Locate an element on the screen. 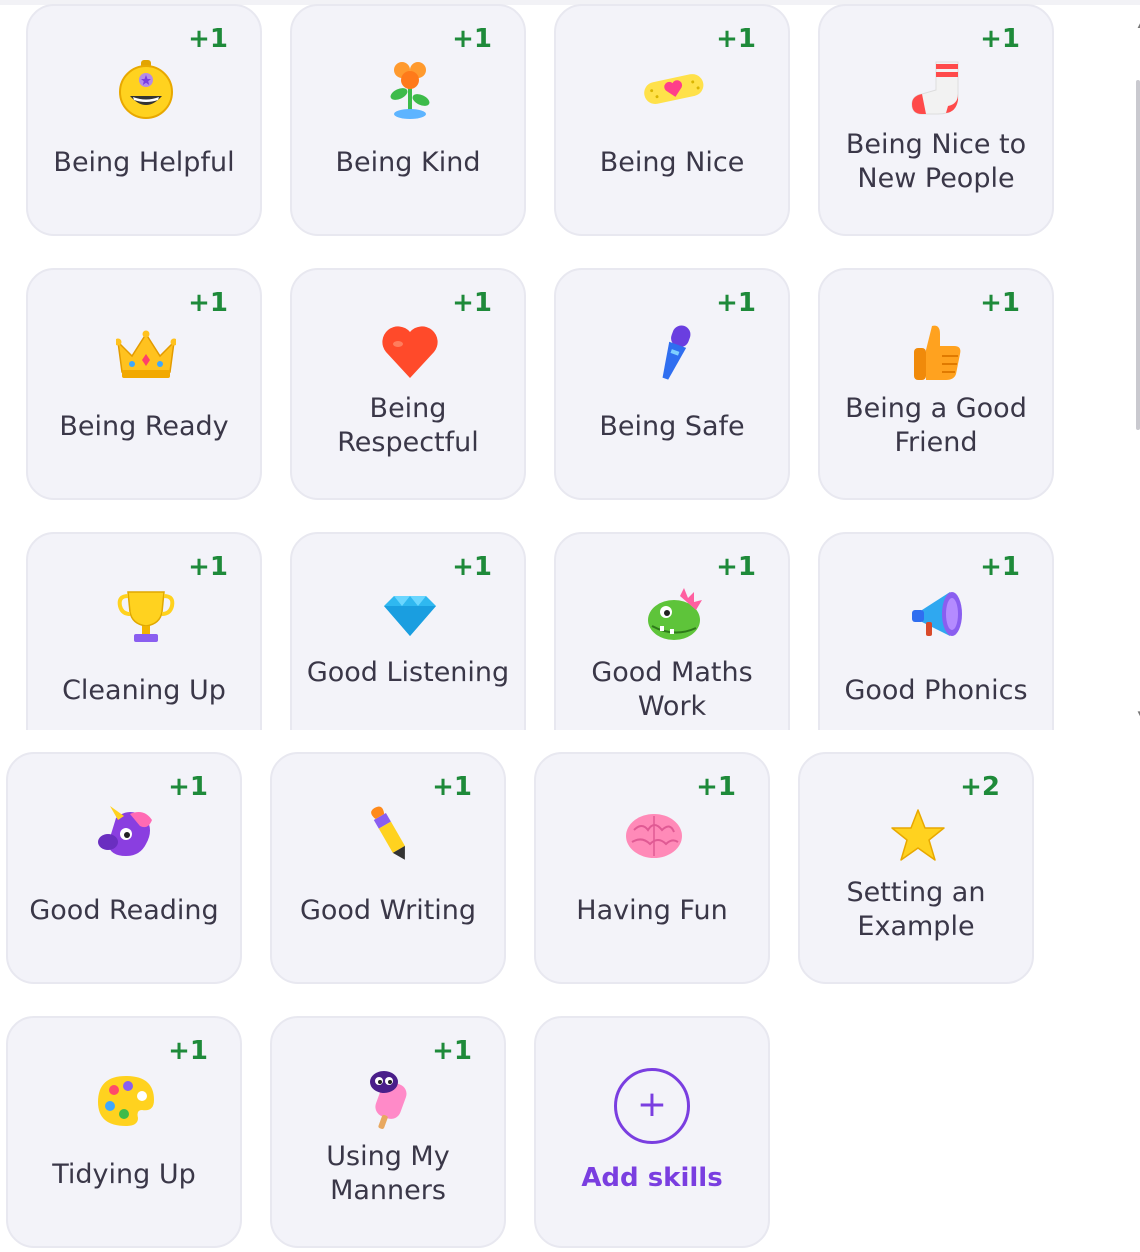 The height and width of the screenshot is (1252, 1140). skill-label: Being Nice is located at coordinates (672, 162).